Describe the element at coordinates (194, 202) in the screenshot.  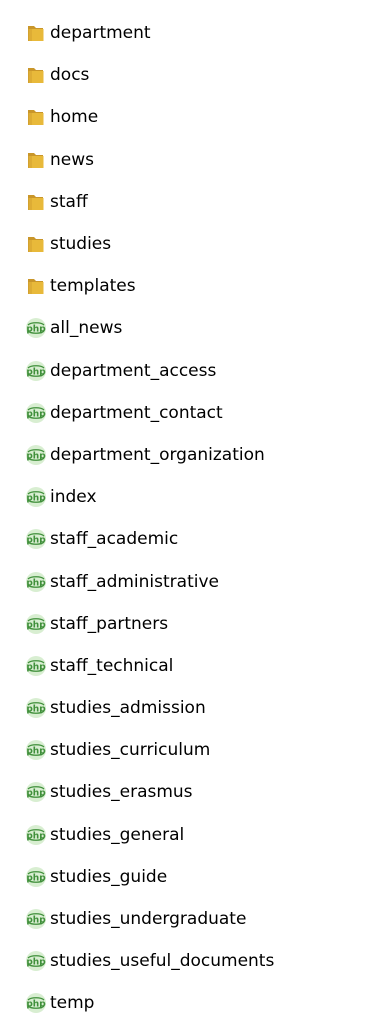
I see `folder-item: staff` at that location.